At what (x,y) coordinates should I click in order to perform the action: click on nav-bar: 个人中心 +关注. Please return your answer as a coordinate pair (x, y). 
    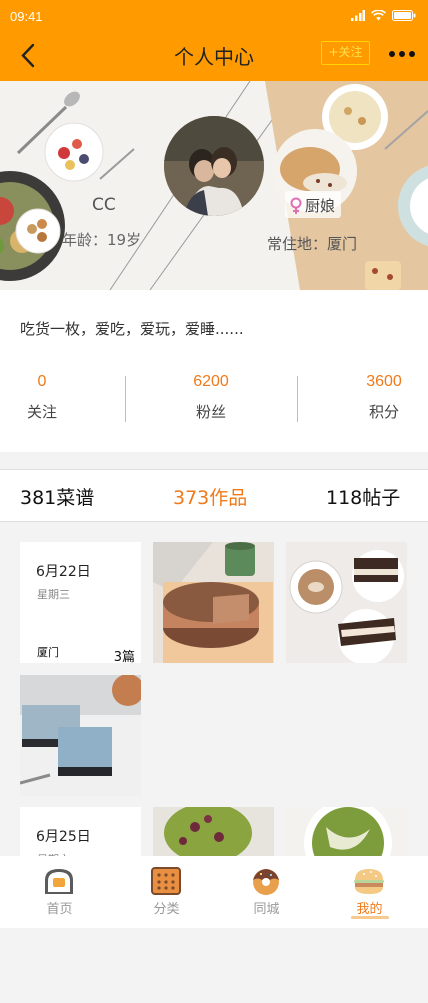
    Looking at the image, I should click on (214, 55).